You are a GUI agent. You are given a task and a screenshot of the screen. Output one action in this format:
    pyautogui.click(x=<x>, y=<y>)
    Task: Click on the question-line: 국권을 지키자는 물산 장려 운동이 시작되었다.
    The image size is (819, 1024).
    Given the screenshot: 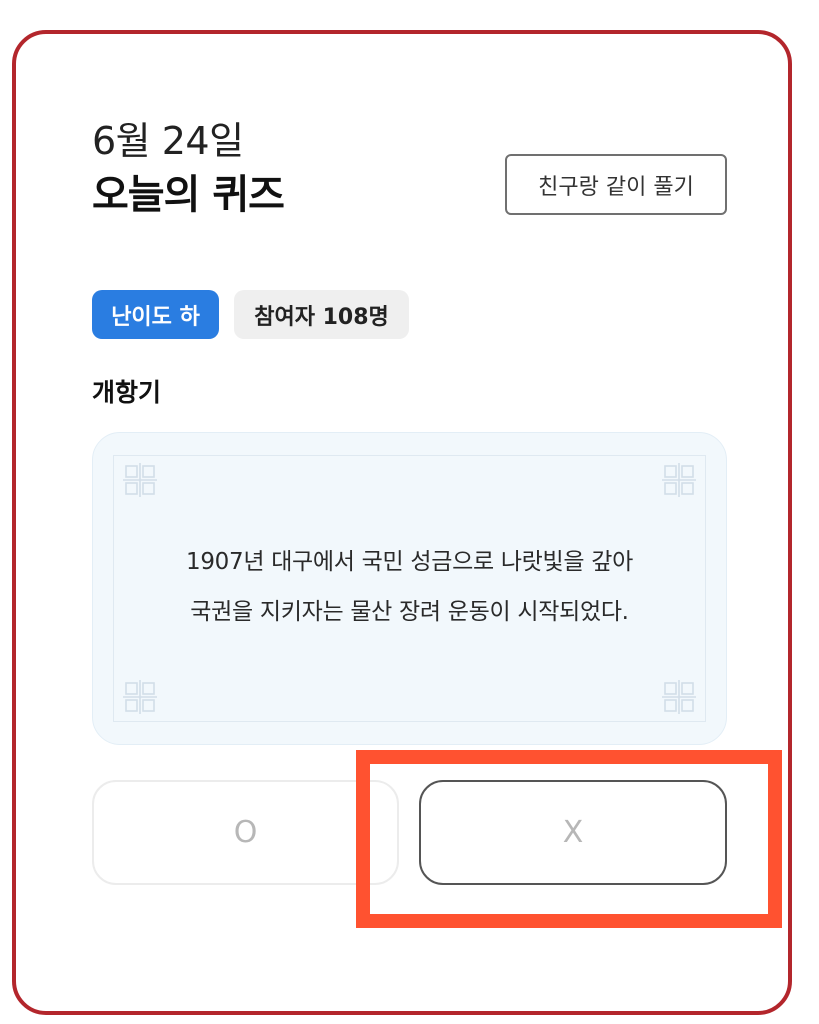 What is the action you would take?
    pyautogui.click(x=409, y=612)
    